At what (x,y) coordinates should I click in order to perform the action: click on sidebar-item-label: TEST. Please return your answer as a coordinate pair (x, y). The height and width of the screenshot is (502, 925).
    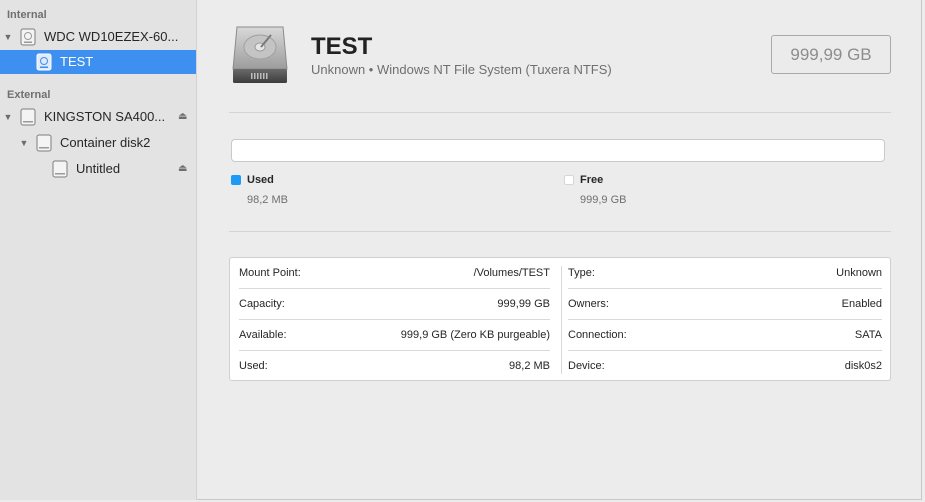
    Looking at the image, I should click on (77, 61).